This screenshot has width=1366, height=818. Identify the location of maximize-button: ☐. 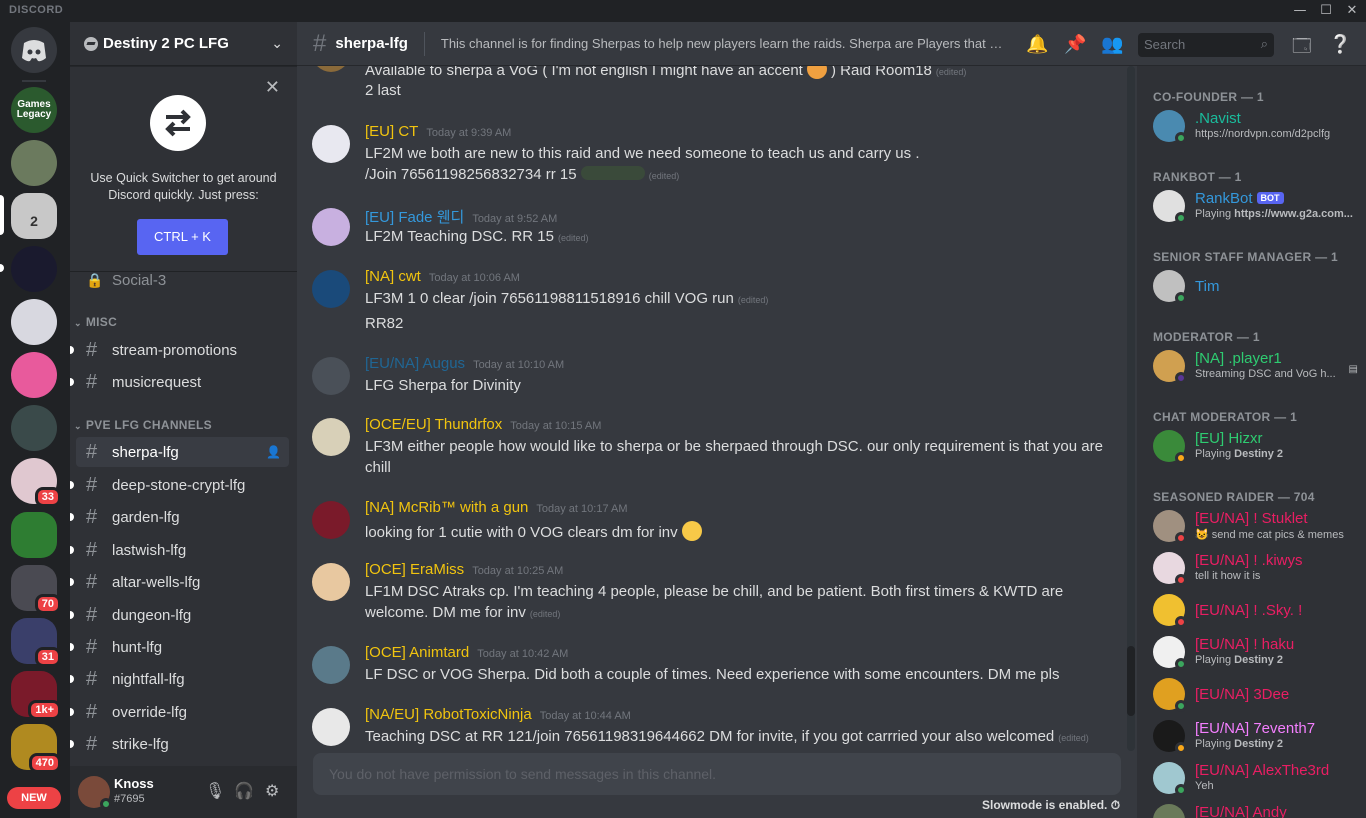
(1326, 11).